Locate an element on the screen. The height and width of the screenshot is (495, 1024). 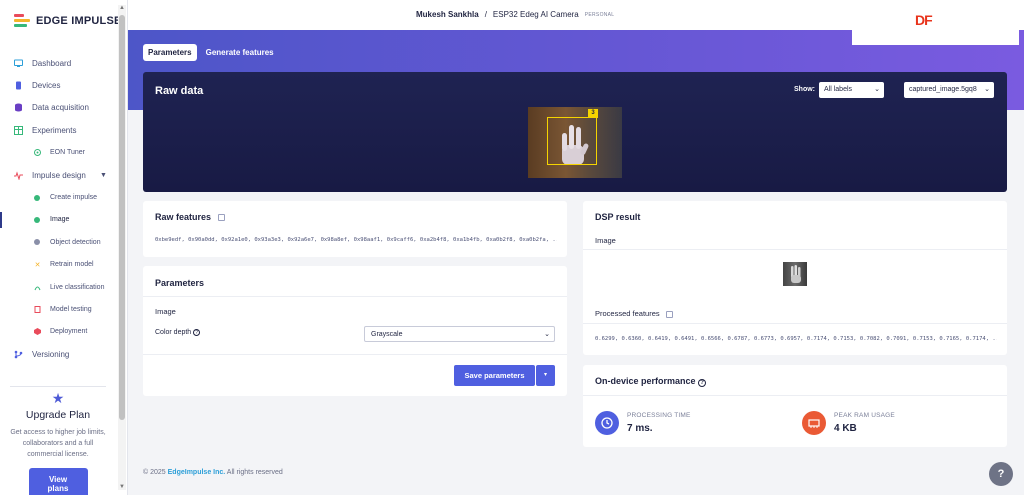
sidebar-scrollbar: ▲ ▼ is located at coordinates (122, 247).